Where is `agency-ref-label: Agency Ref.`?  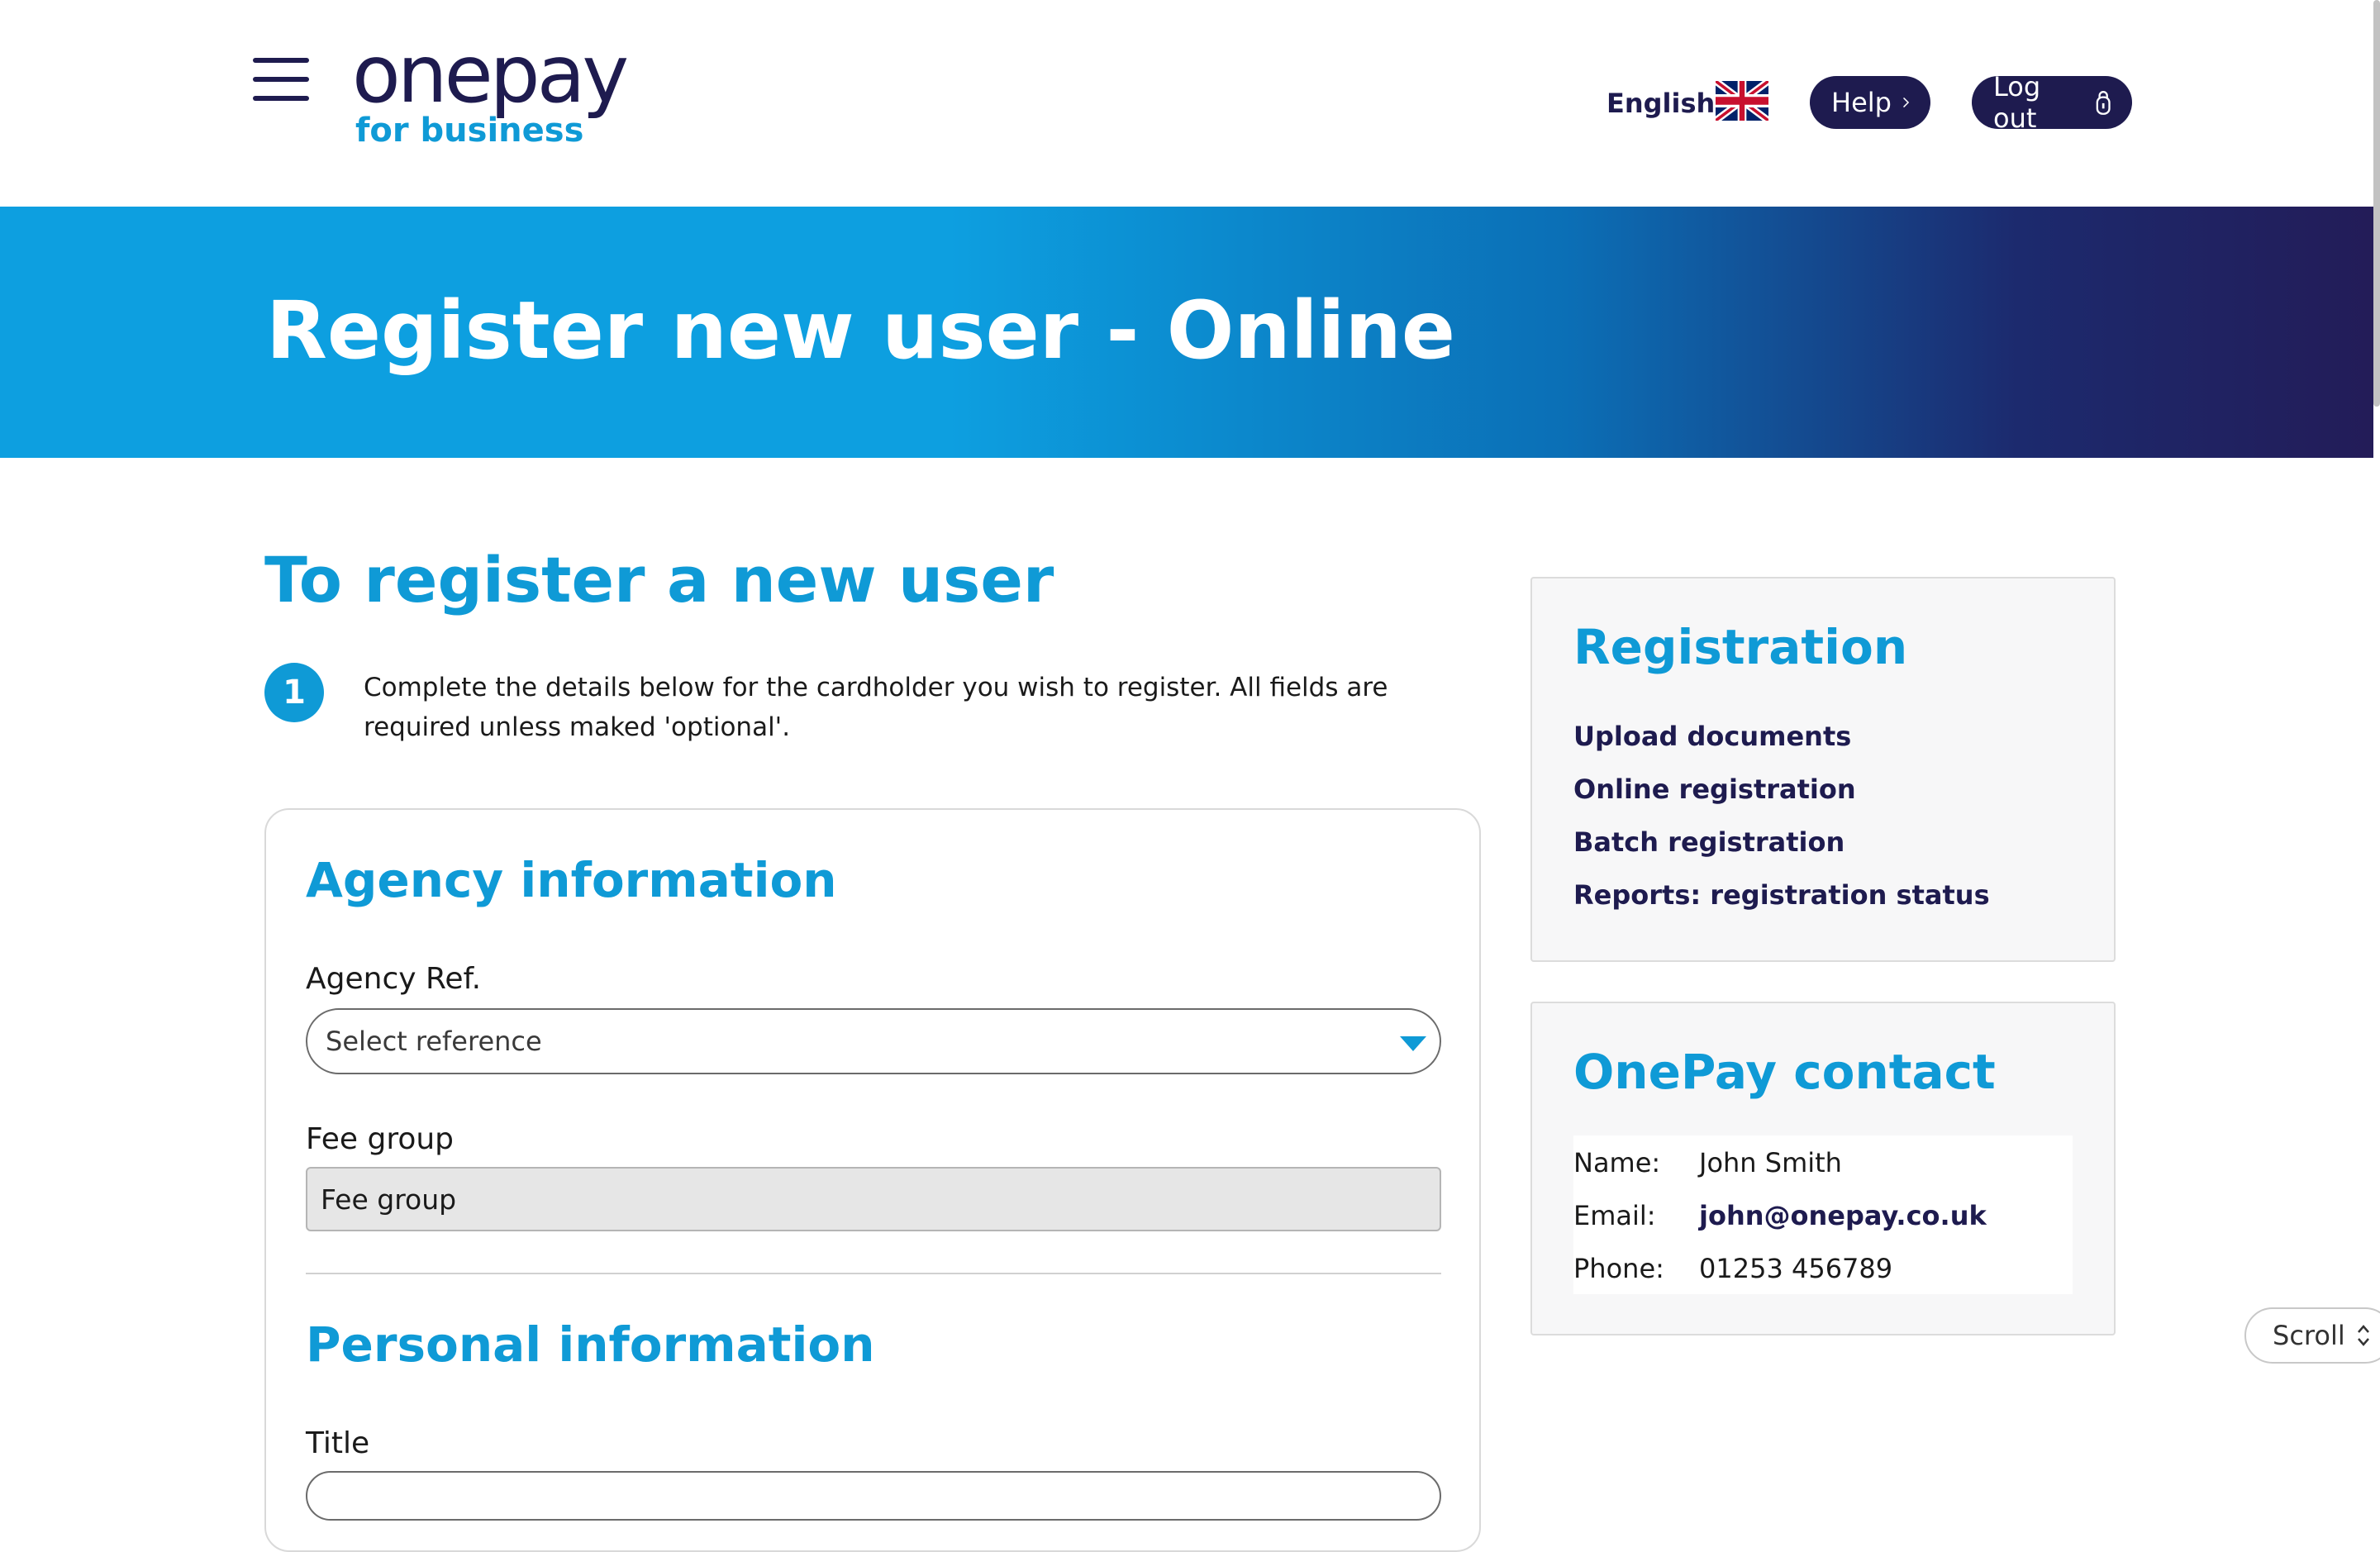
agency-ref-label: Agency Ref. is located at coordinates (394, 979).